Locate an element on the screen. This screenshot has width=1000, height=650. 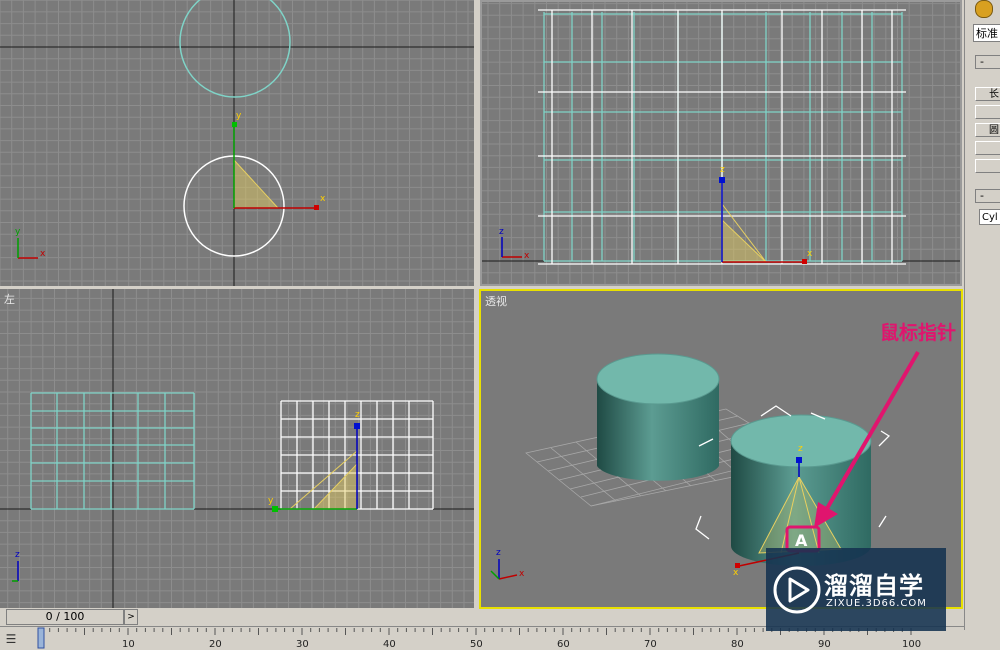
trackbar-tick-label: 80 is located at coordinates (737, 644).